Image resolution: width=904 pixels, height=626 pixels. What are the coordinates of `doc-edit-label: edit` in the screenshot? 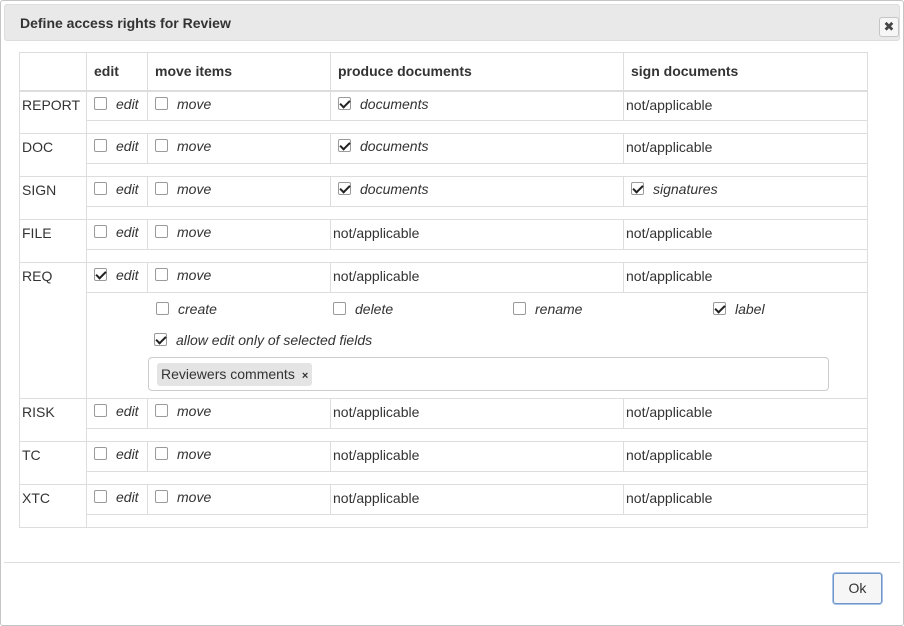 It's located at (127, 146).